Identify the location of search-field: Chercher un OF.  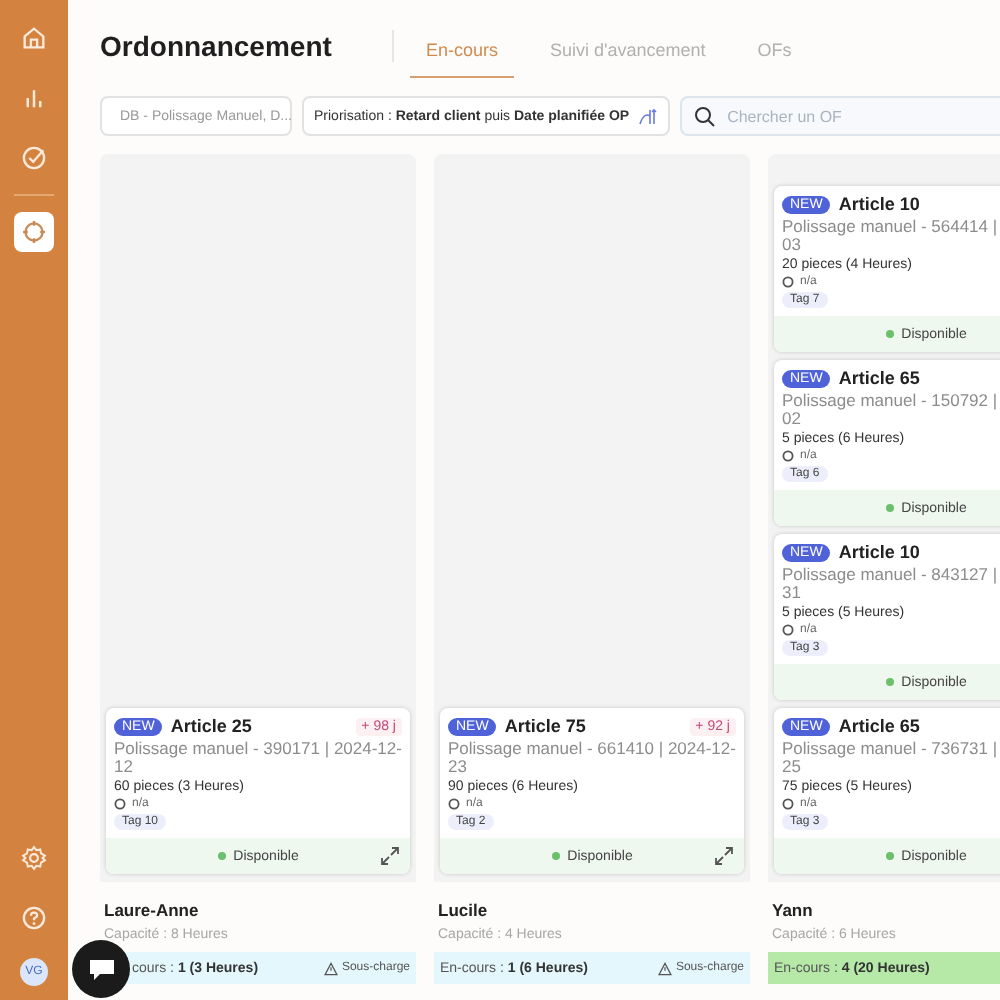
(839, 116).